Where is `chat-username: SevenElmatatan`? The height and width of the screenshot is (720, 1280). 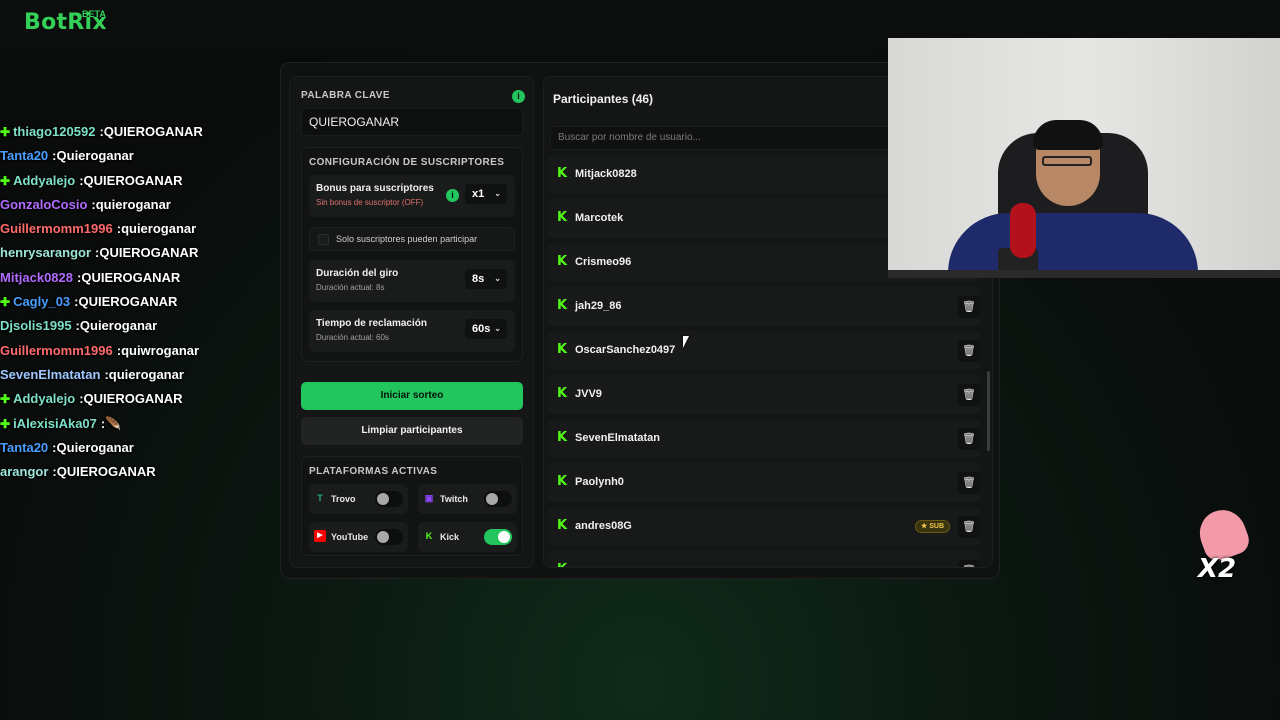 chat-username: SevenElmatatan is located at coordinates (50, 374).